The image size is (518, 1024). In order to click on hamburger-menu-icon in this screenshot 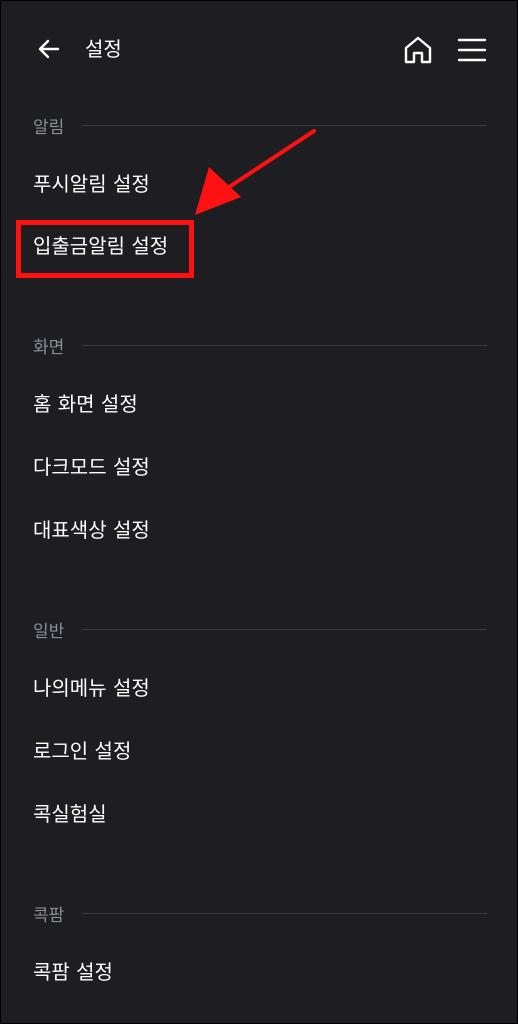, I will do `click(472, 50)`.